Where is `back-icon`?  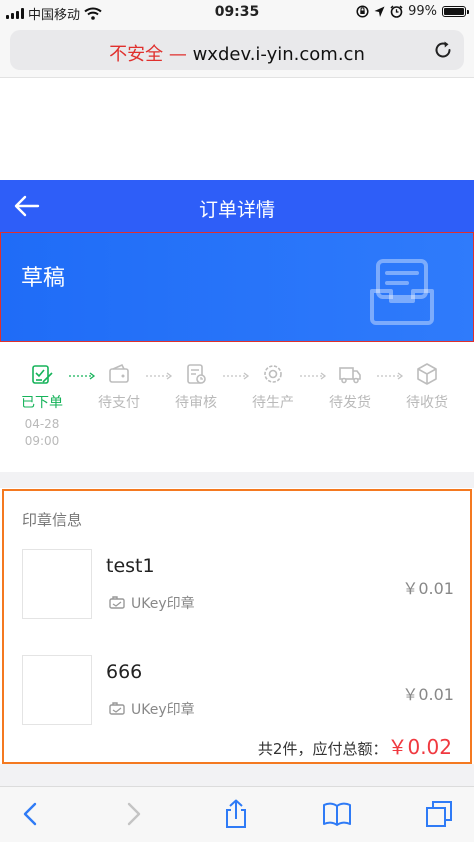
back-icon is located at coordinates (31, 814).